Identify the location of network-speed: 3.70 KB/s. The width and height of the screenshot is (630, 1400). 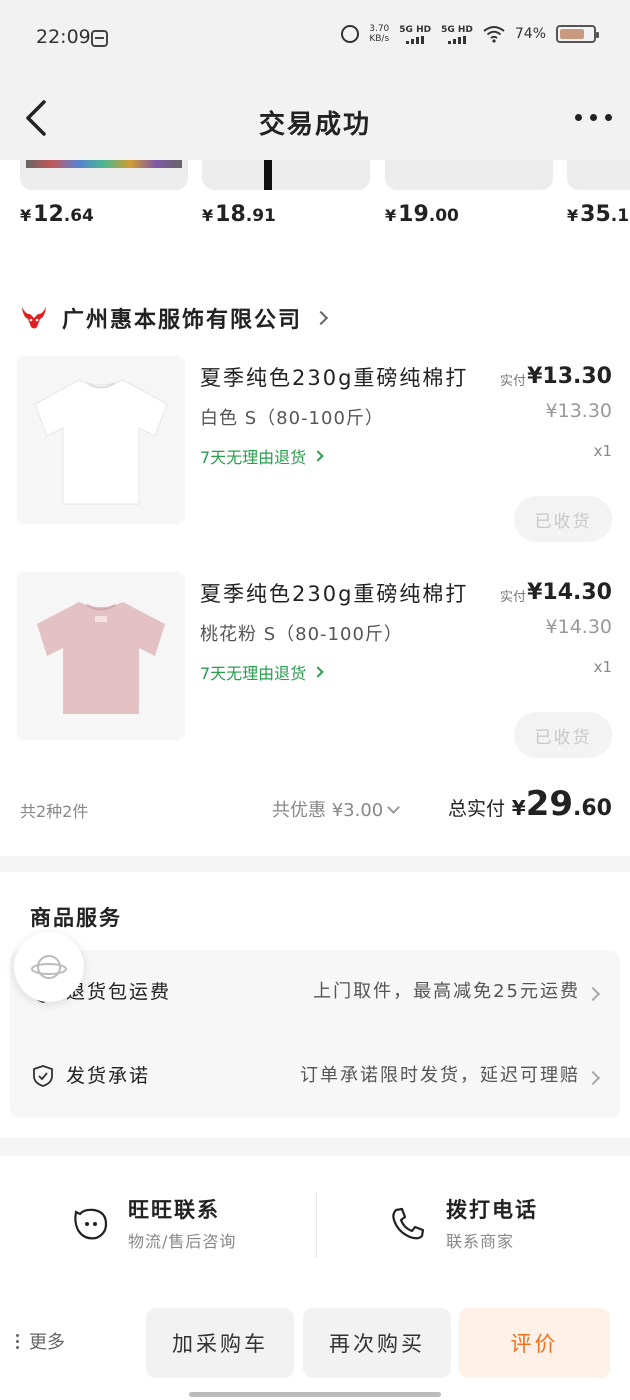
(379, 34).